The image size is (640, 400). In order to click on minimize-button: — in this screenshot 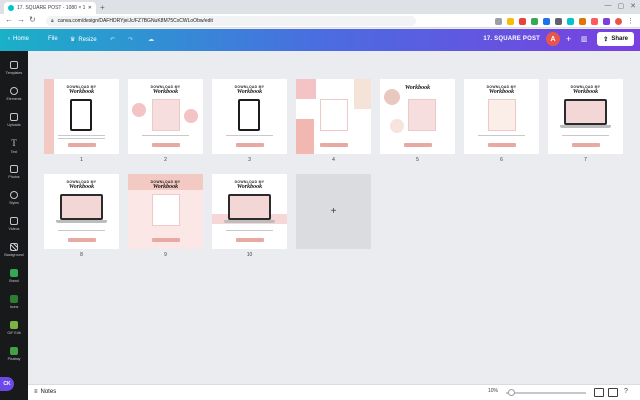, I will do `click(608, 6)`.